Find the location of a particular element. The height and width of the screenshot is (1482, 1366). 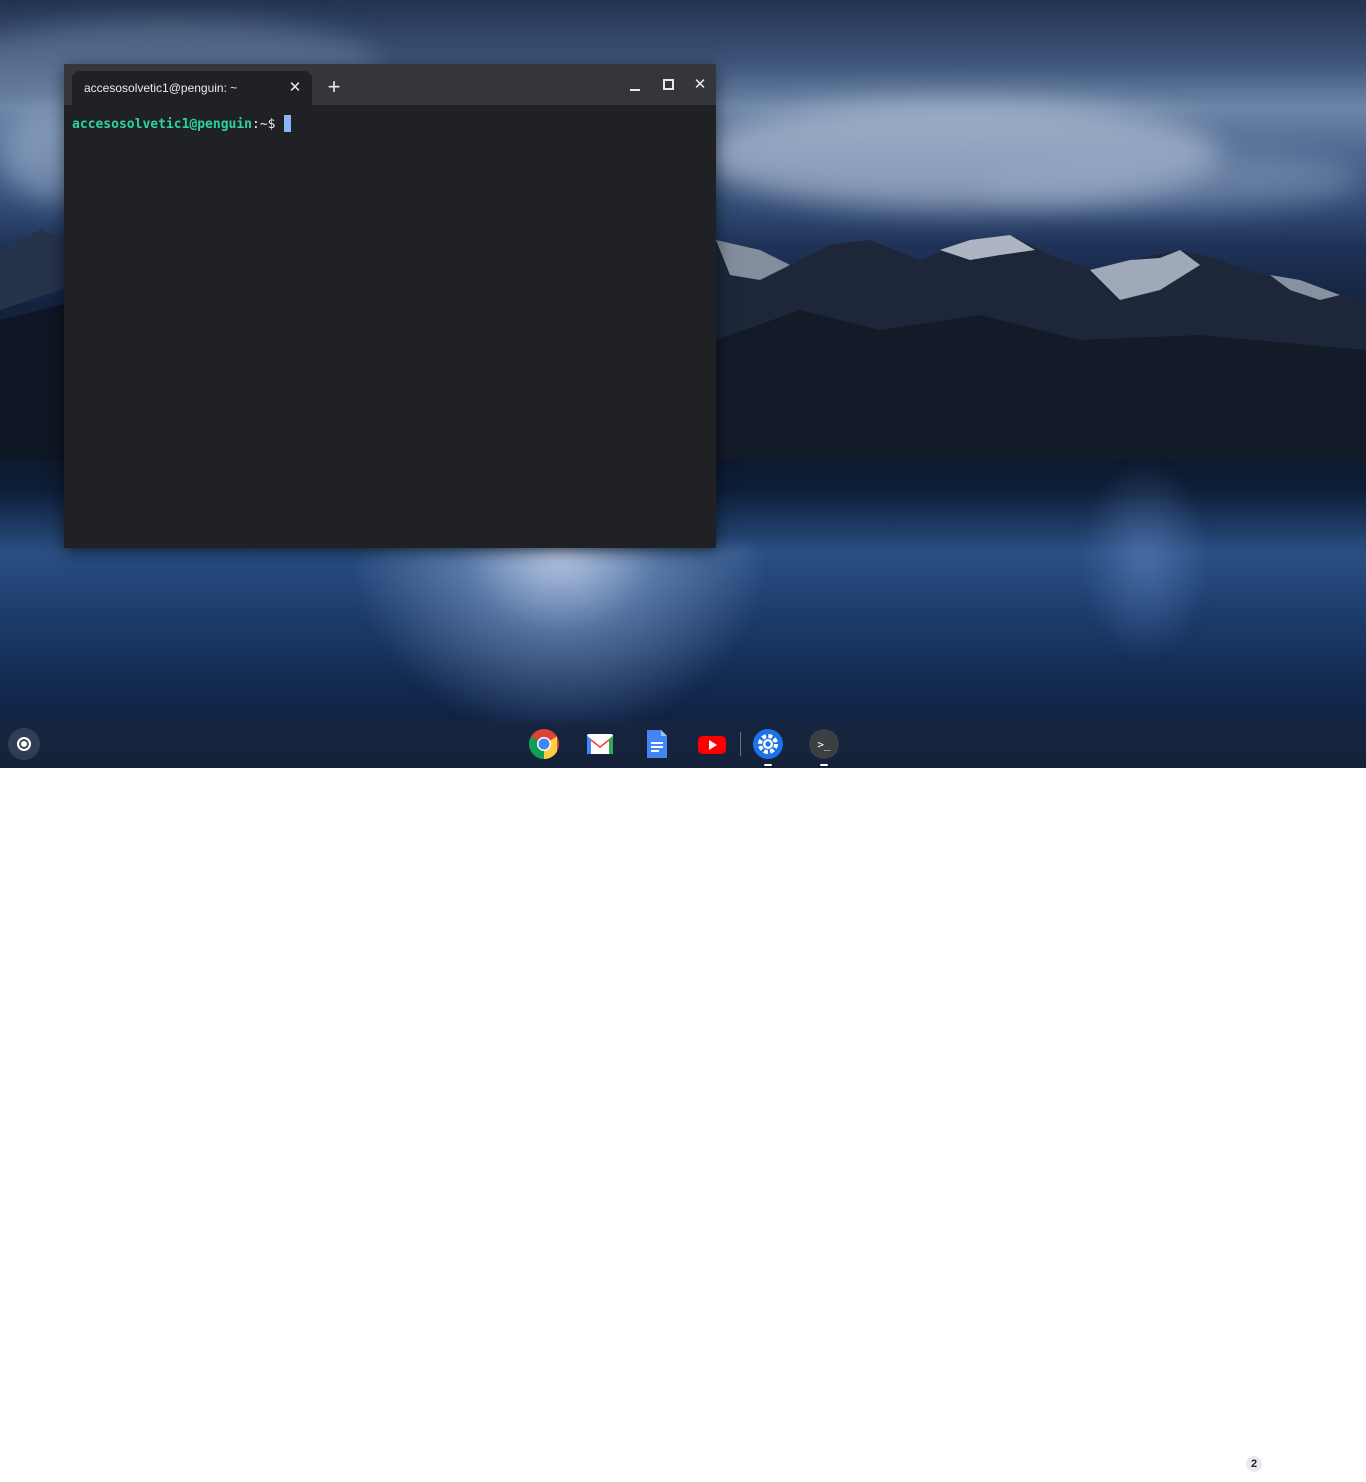

settings-app-button is located at coordinates (768, 746).